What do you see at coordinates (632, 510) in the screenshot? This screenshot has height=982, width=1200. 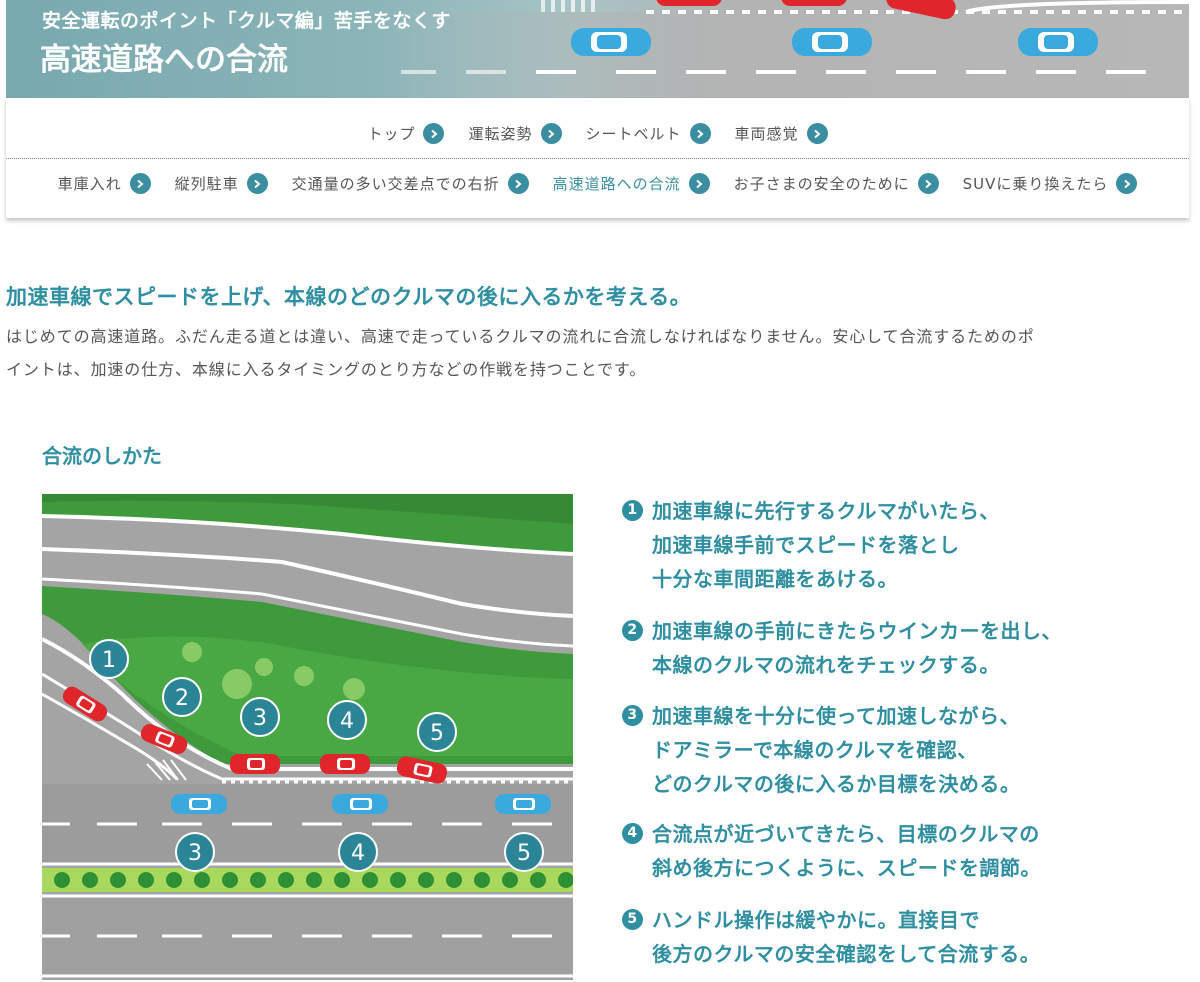 I see `step-number-icon: 1` at bounding box center [632, 510].